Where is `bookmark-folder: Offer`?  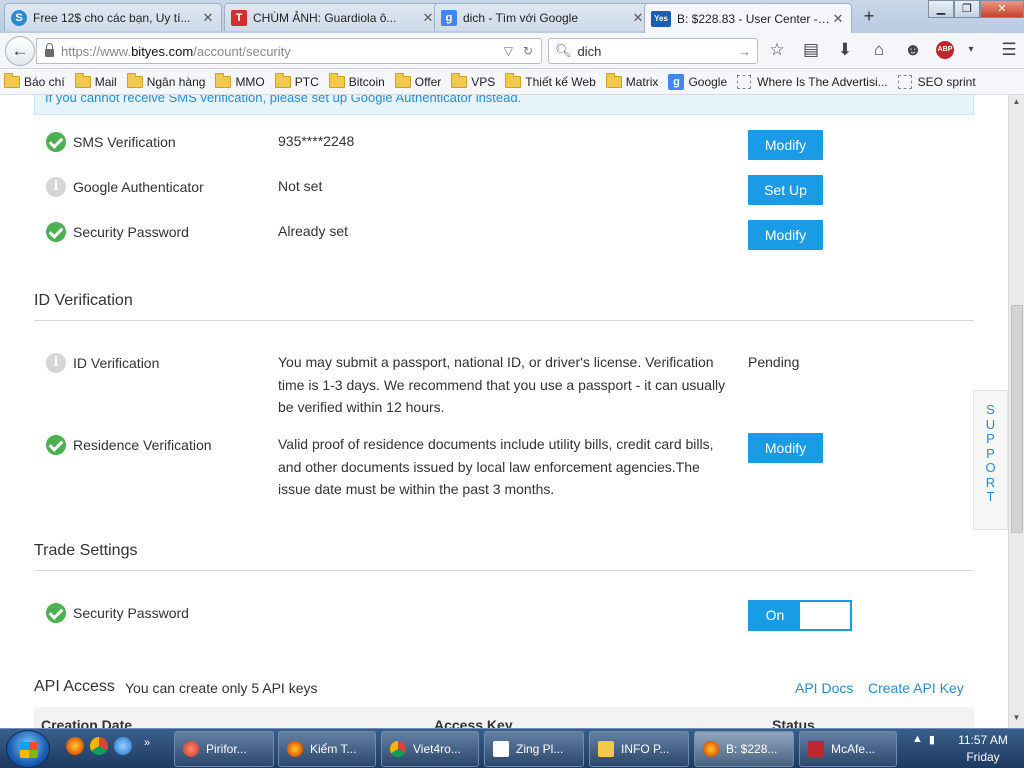 bookmark-folder: Offer is located at coordinates (417, 81).